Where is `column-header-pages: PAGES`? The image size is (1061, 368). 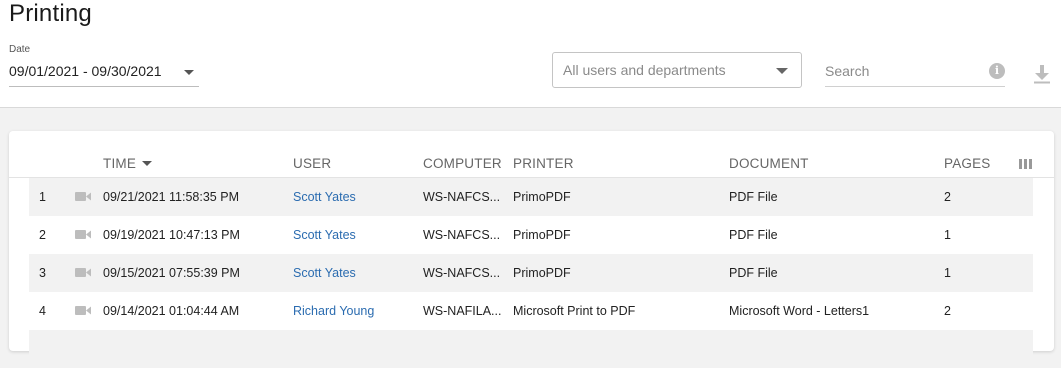
column-header-pages: PAGES is located at coordinates (967, 163).